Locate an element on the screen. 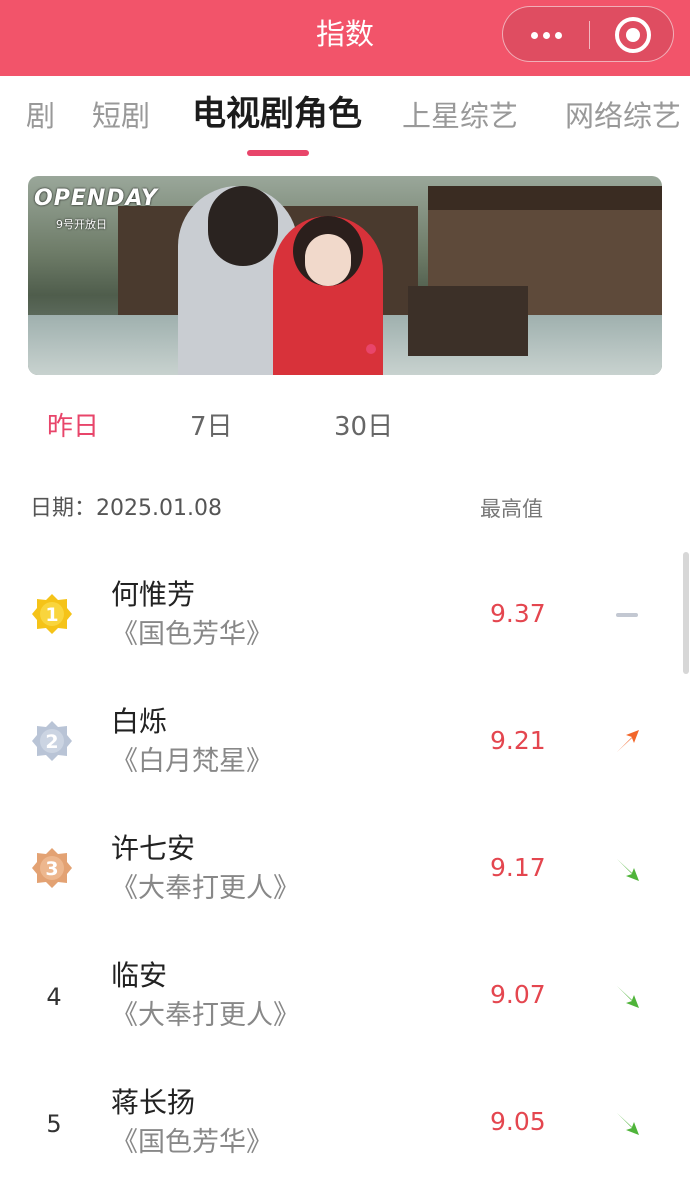  ranking-row: 3 许七安 《大奉打更人》 9.17 is located at coordinates (345, 867).